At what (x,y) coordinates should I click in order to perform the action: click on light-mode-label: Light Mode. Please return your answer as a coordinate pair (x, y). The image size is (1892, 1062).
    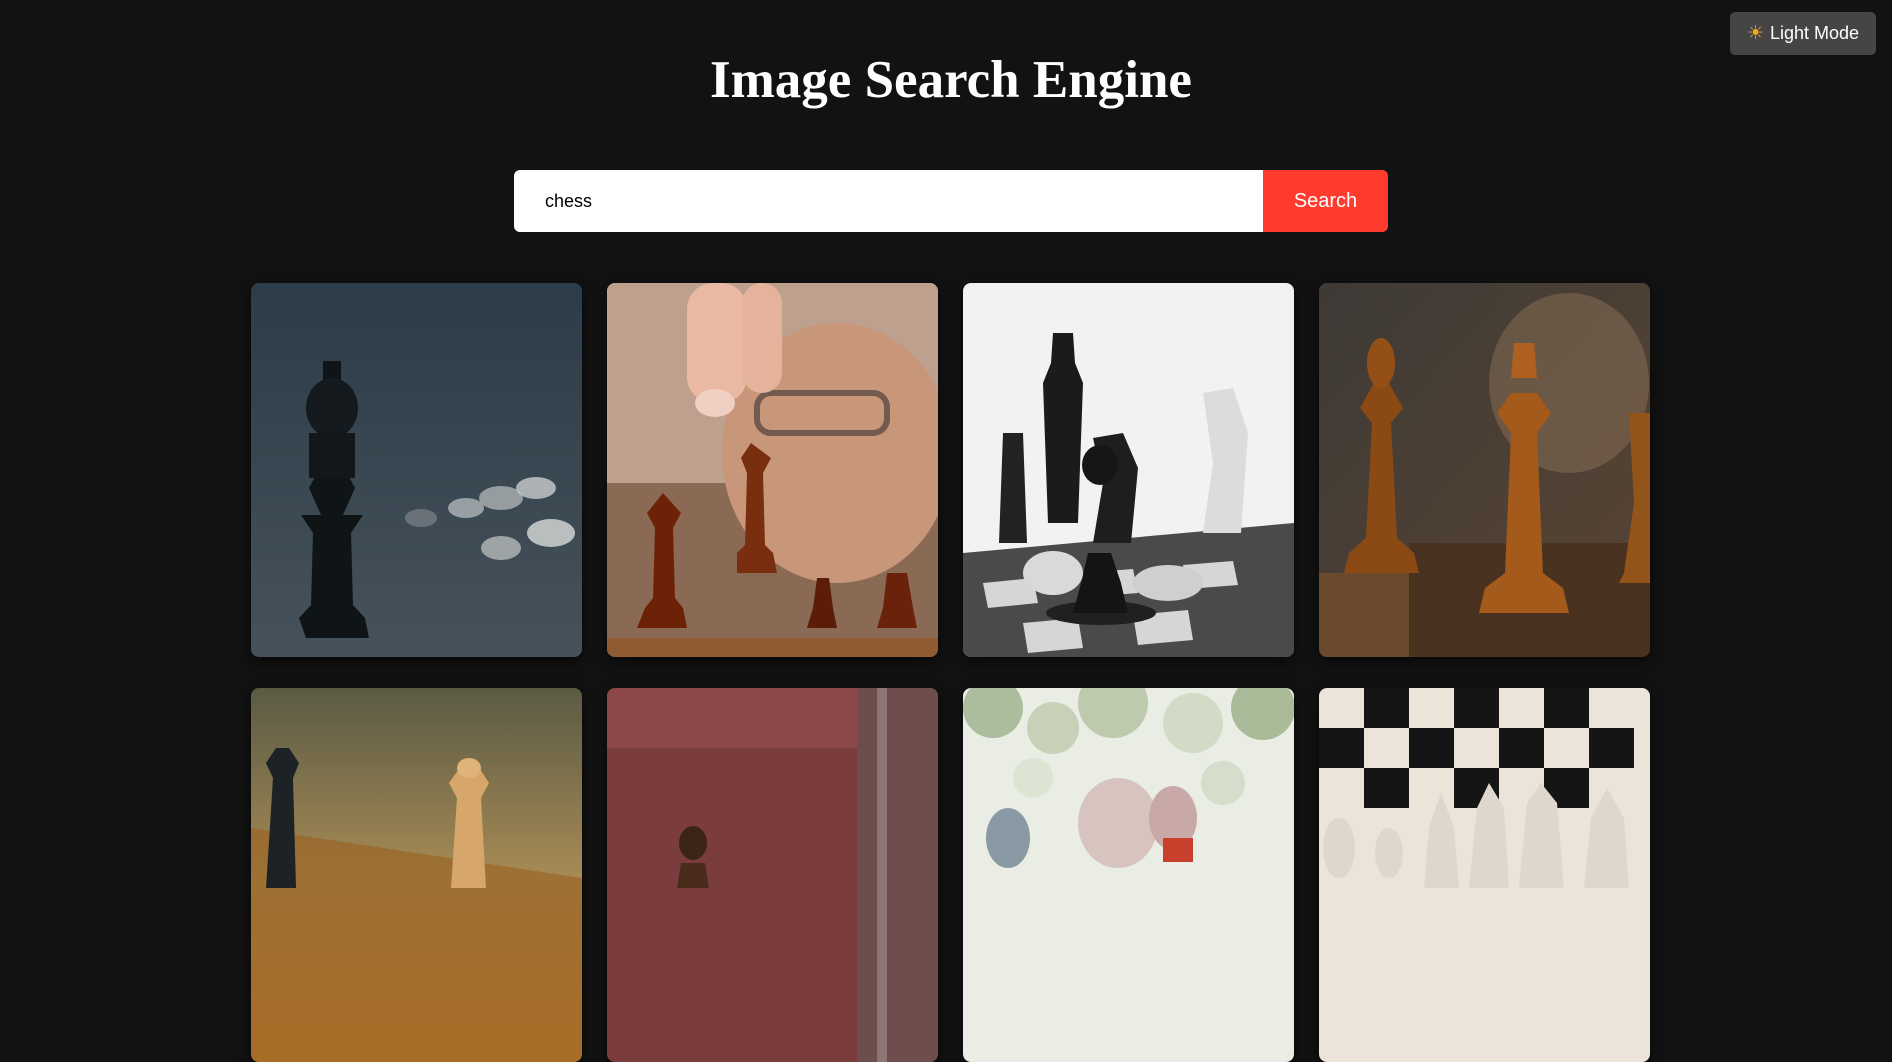
    Looking at the image, I should click on (1814, 33).